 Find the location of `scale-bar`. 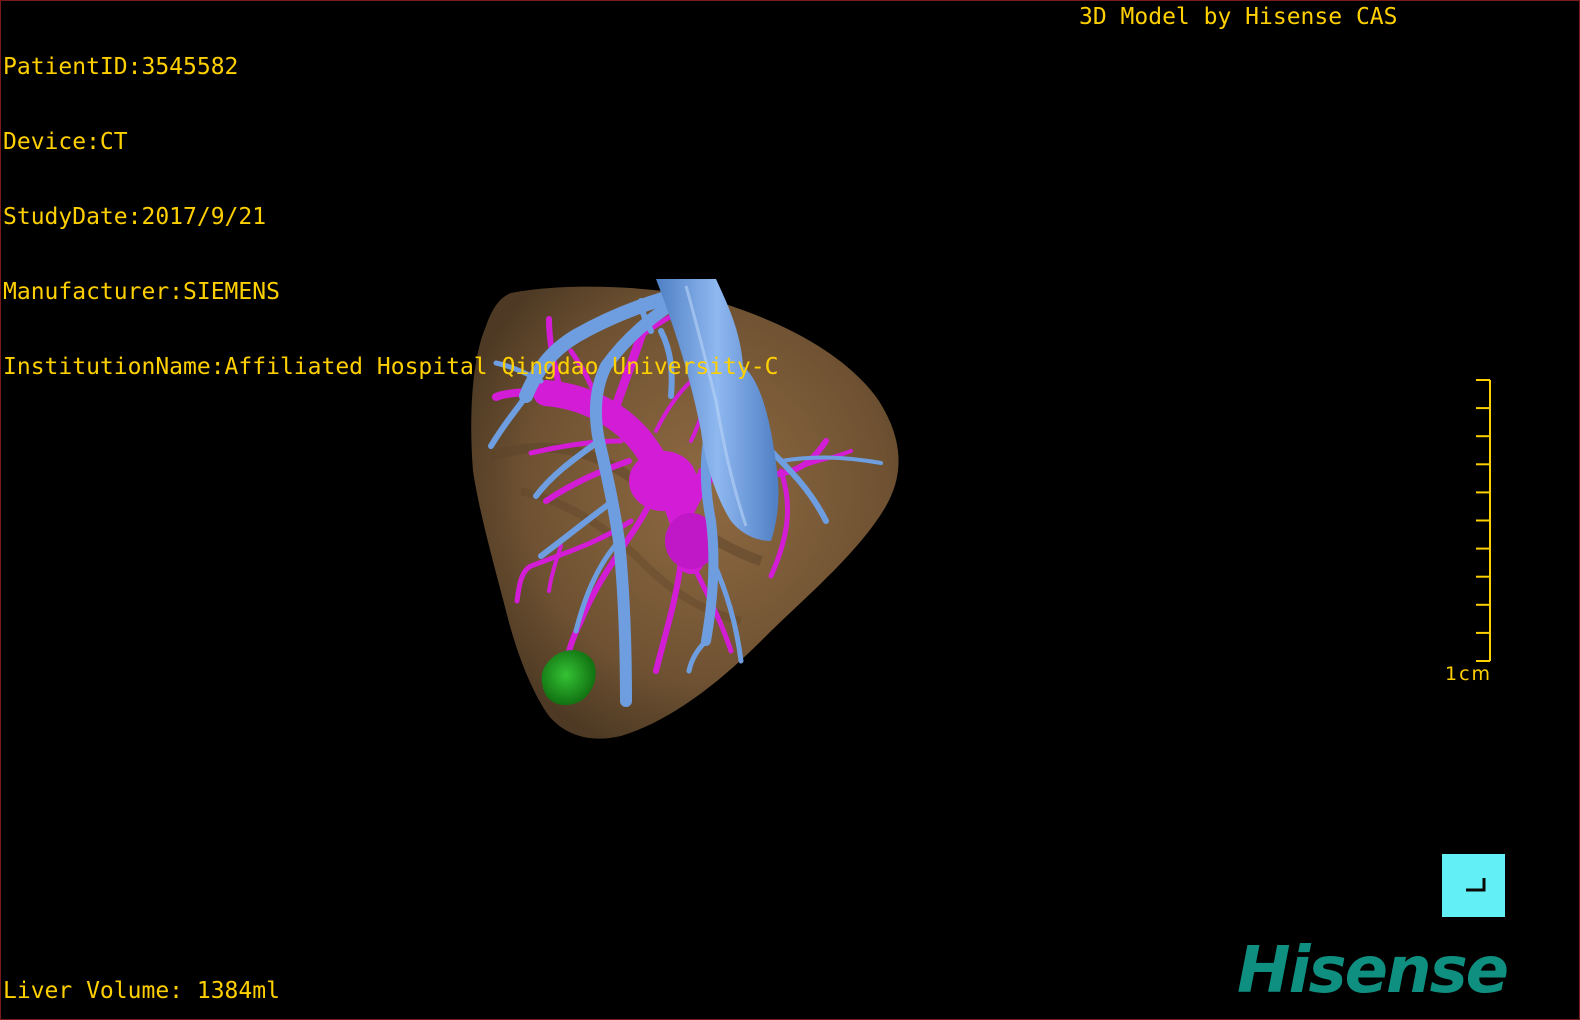

scale-bar is located at coordinates (1483, 520).